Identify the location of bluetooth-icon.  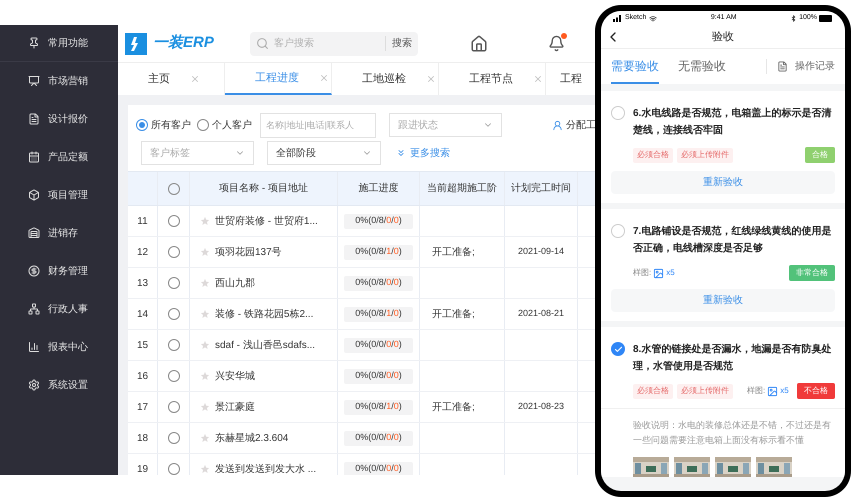
(794, 18).